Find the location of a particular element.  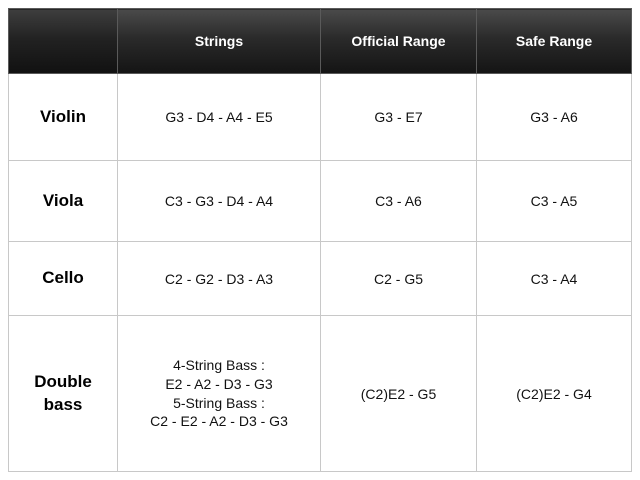

instrument-label-line-2: bass is located at coordinates (63, 404).